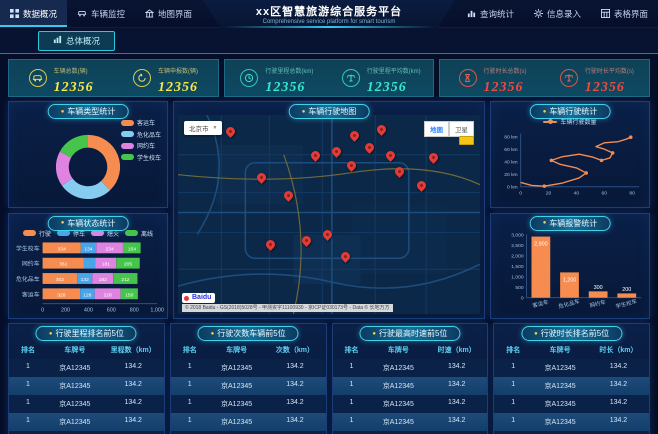  Describe the element at coordinates (571, 350) in the screenshot. I see `table-header: 排名 车牌号 时长（km）` at that location.